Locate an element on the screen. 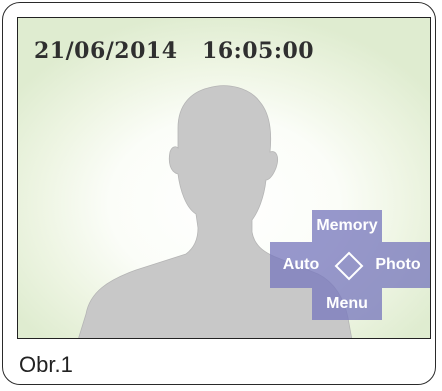  menu-button: Menu is located at coordinates (347, 304).